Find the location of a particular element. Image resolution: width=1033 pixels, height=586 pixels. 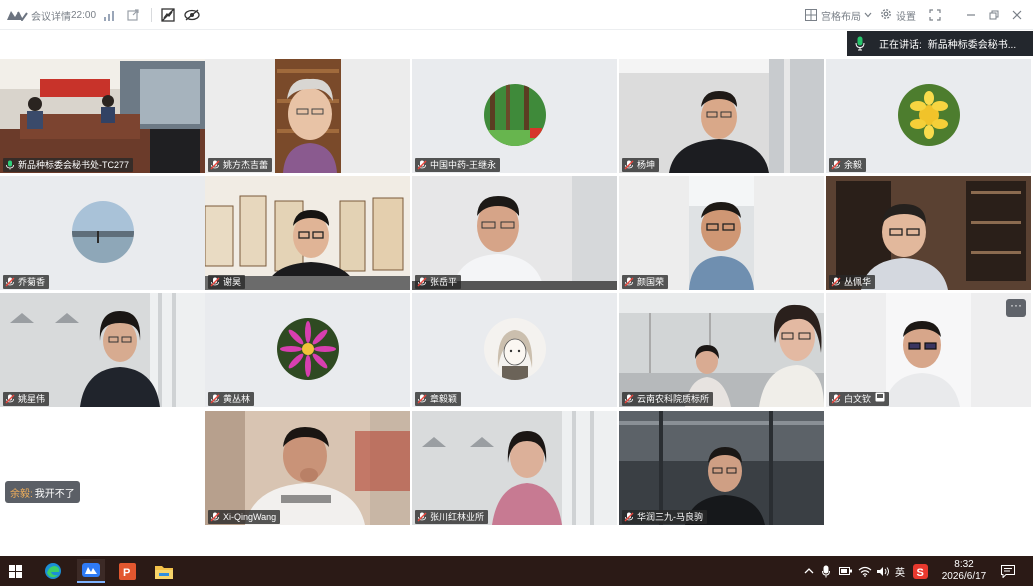

participant-name-tag: 黄丛林 is located at coordinates (231, 399).